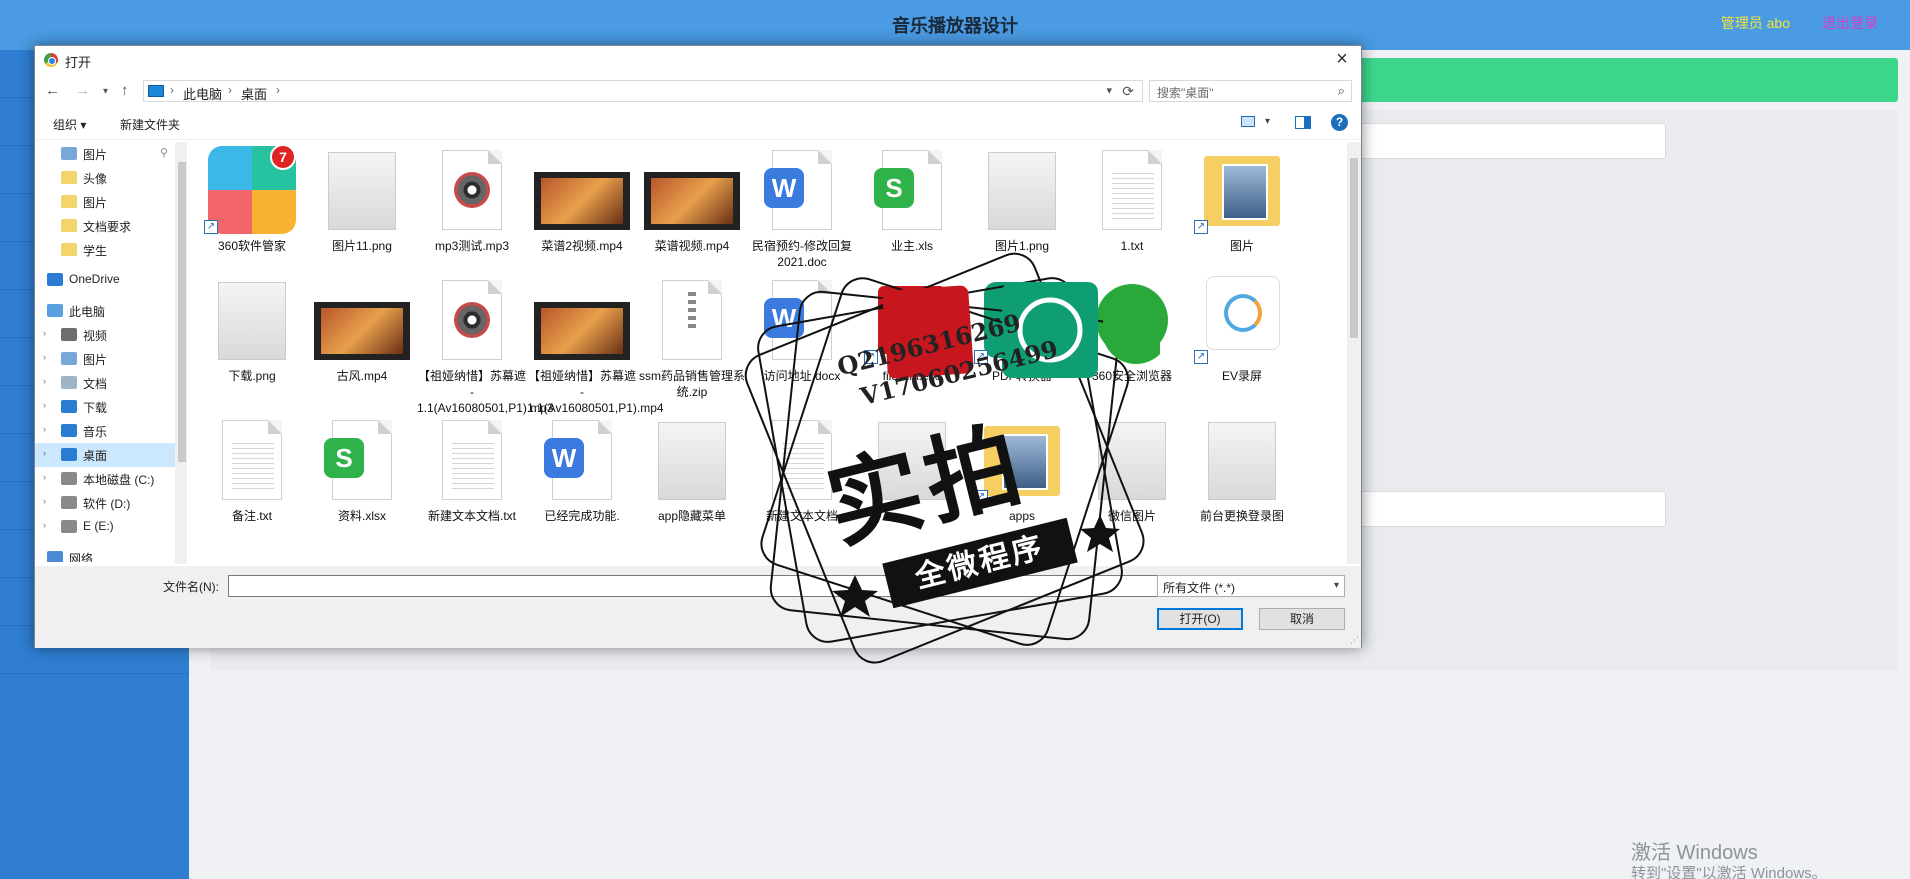 The width and height of the screenshot is (1910, 879). I want to click on file-item: 新建文本文档, so click(802, 468).